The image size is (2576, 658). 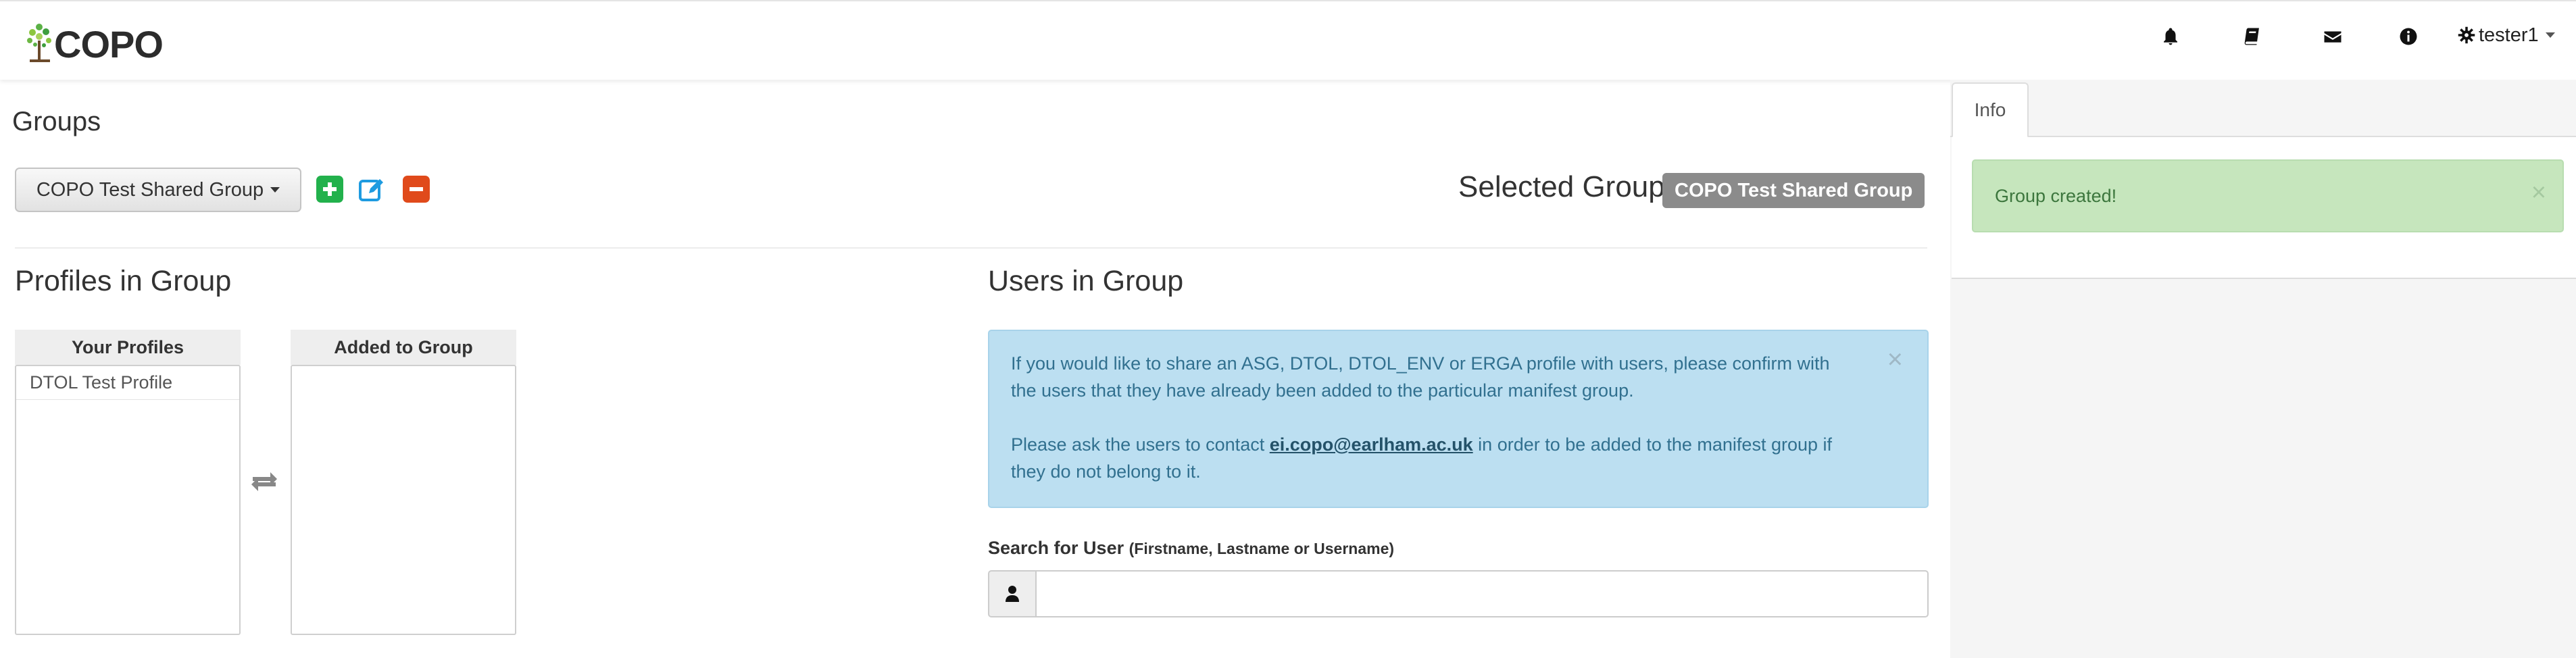 What do you see at coordinates (128, 500) in the screenshot?
I see `your-profiles-list: DTOL Test Profile` at bounding box center [128, 500].